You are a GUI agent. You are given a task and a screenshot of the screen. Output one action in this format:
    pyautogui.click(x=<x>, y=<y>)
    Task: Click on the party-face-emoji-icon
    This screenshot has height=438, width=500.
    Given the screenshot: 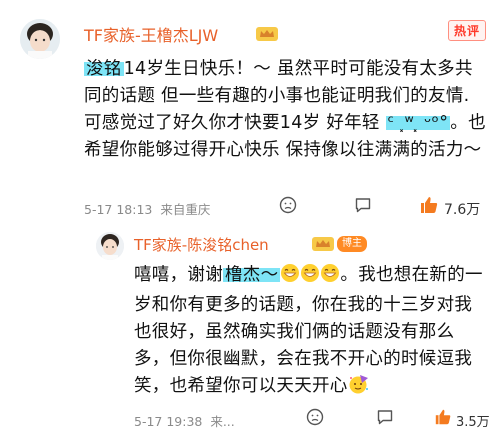 What is the action you would take?
    pyautogui.click(x=359, y=388)
    